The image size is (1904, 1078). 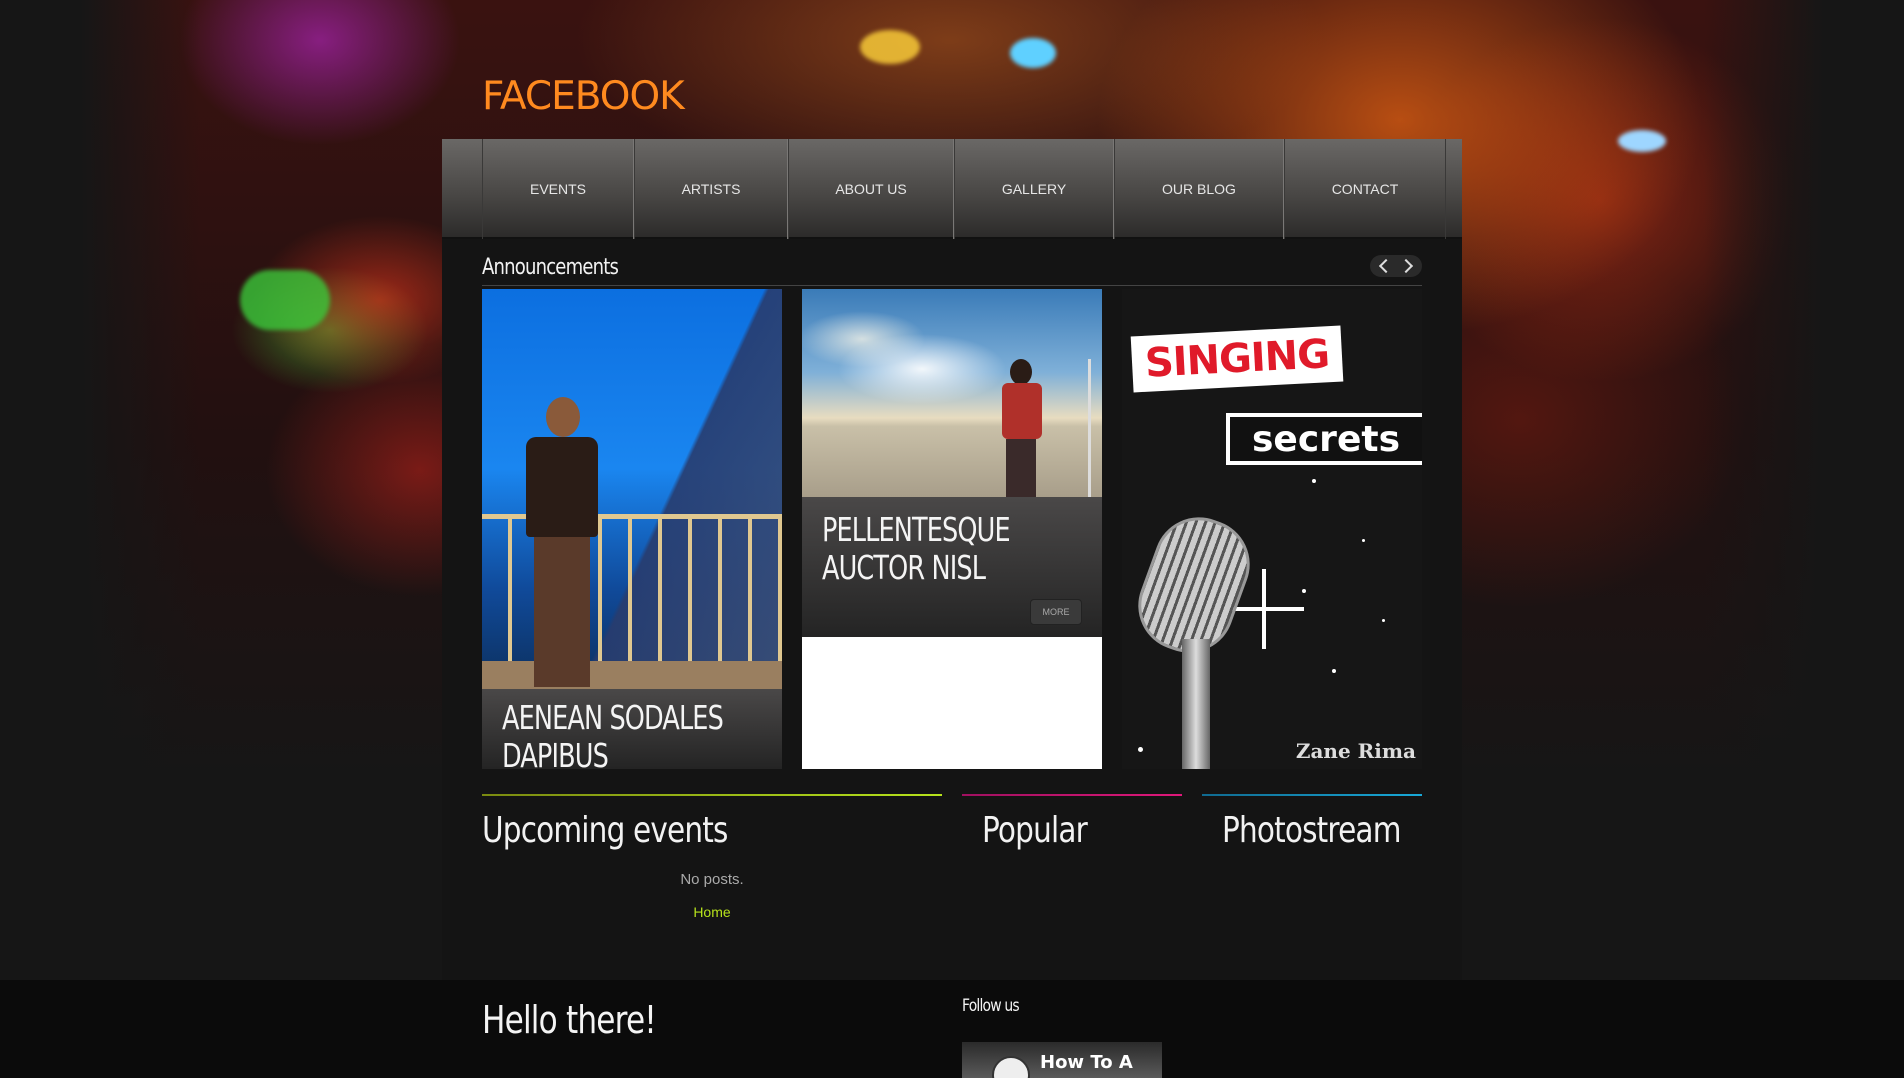 What do you see at coordinates (1396, 266) in the screenshot?
I see `slider-controls` at bounding box center [1396, 266].